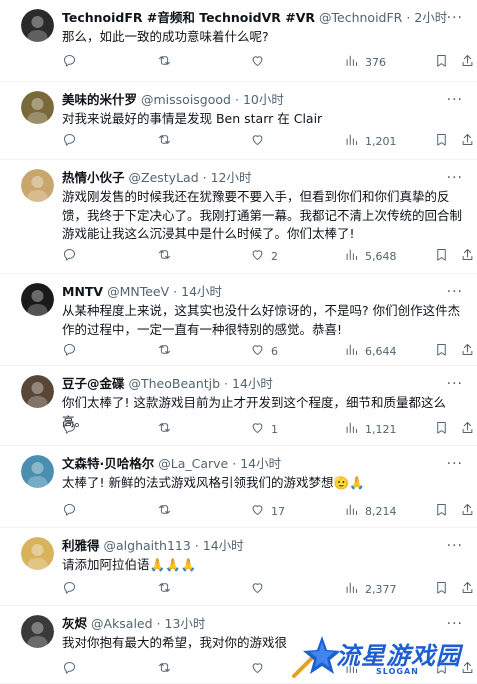 The width and height of the screenshot is (477, 684). What do you see at coordinates (267, 511) in the screenshot?
I see `like-button: 17` at bounding box center [267, 511].